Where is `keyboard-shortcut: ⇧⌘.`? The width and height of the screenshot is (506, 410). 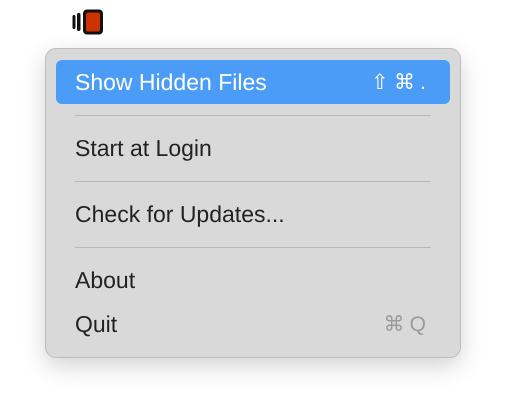
keyboard-shortcut: ⇧⌘. is located at coordinates (401, 82).